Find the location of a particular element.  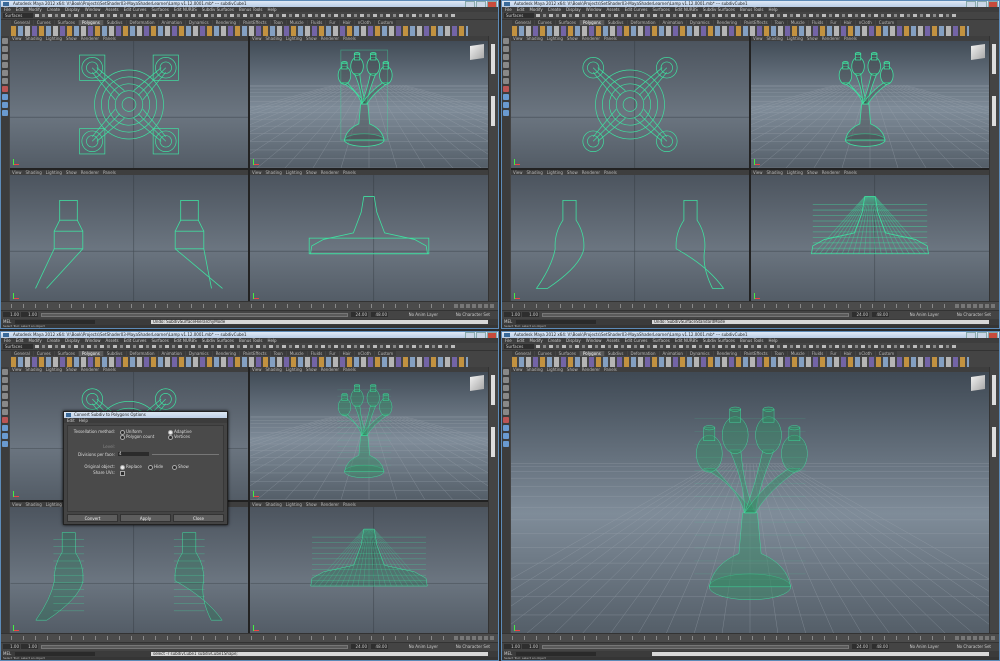

paint-tool-icon is located at coordinates (5, 57).